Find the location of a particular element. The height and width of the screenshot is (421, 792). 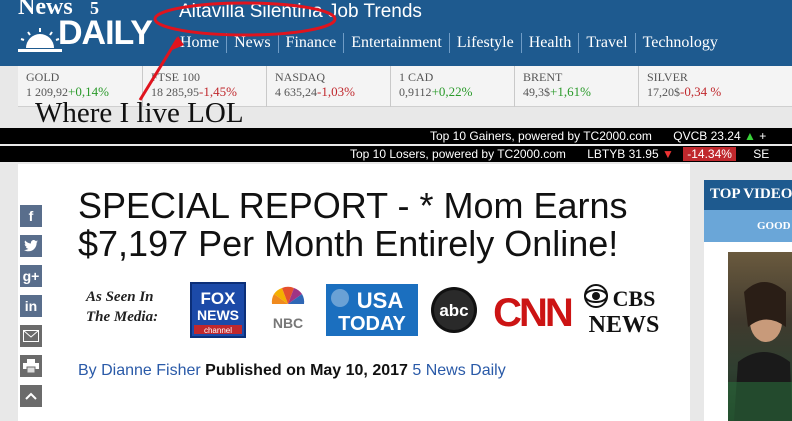

as-seen-in-label: As Seen In The Media: is located at coordinates (122, 307).